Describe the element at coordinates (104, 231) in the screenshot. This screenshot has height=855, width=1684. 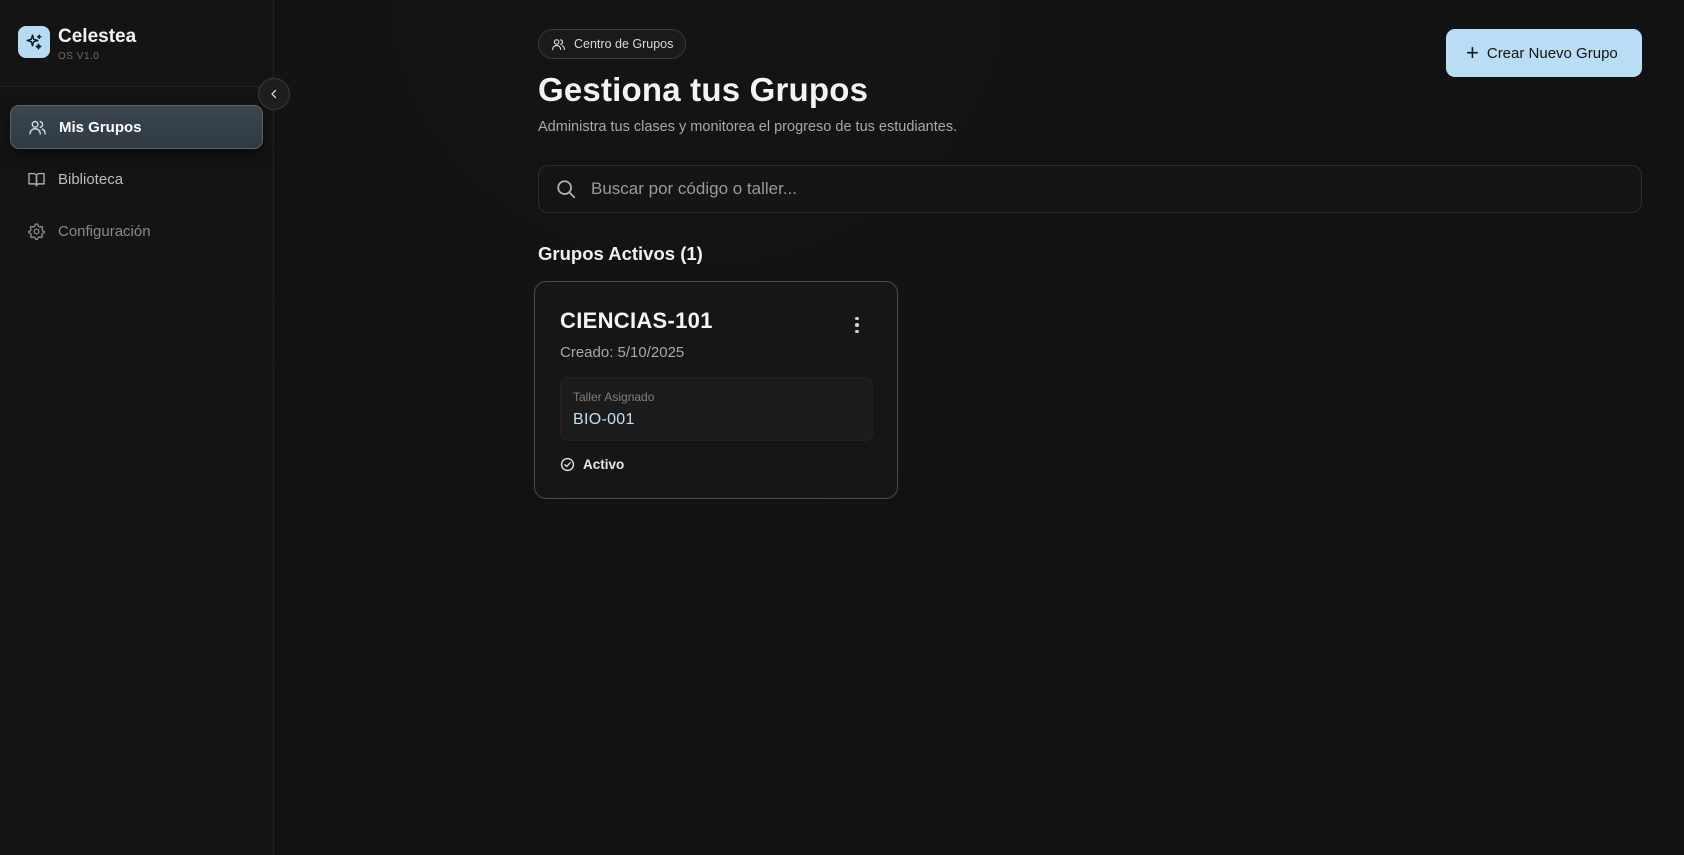
I see `sidebar-item-label: Configuración` at that location.